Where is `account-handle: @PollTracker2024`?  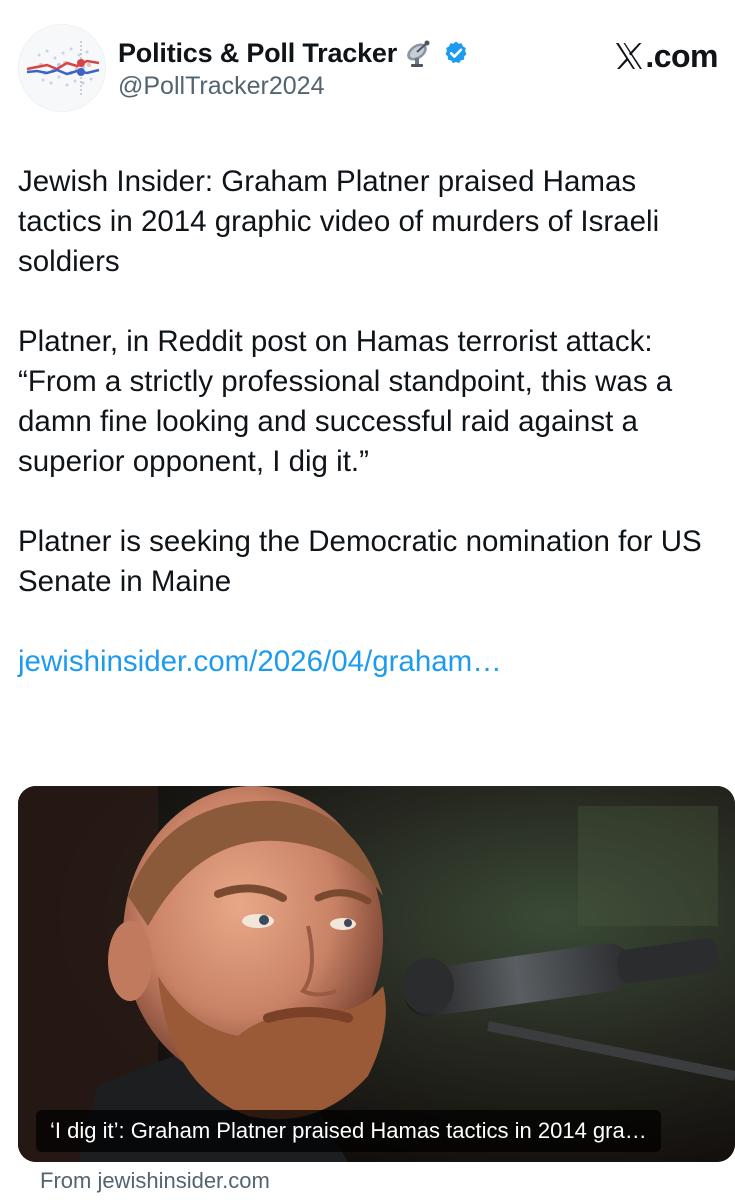 account-handle: @PollTracker2024 is located at coordinates (293, 86).